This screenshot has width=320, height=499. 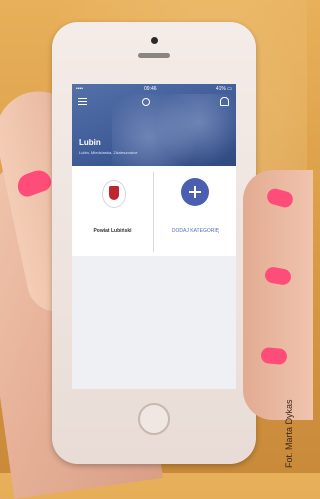 I want to click on hamburger-menu-icon, so click(x=82, y=101).